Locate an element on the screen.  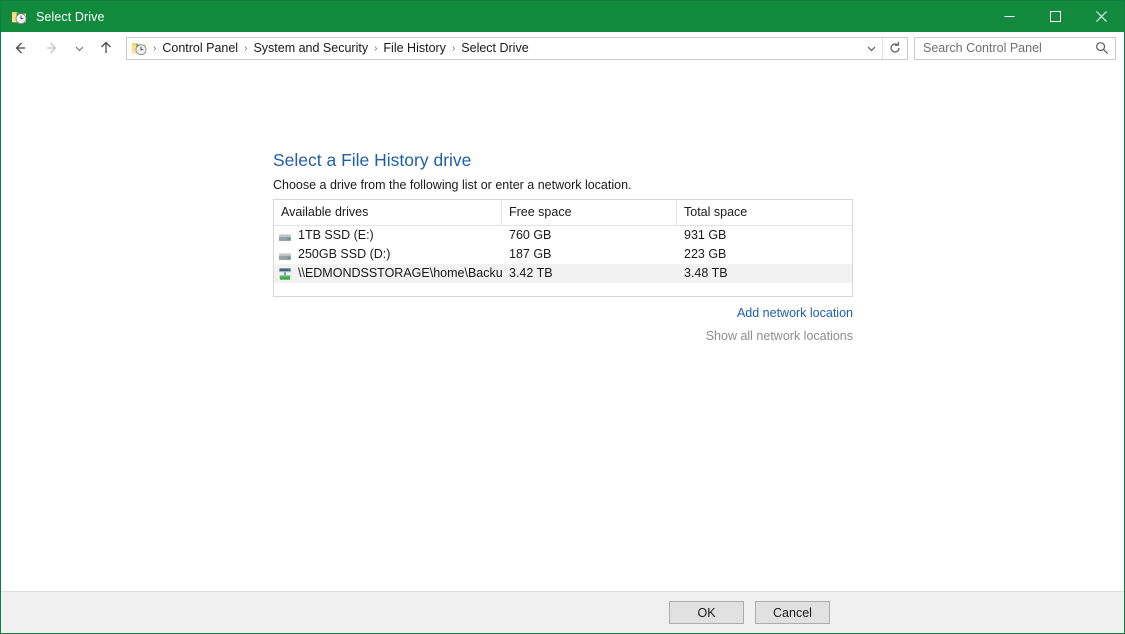
up-arrow-icon is located at coordinates (106, 47).